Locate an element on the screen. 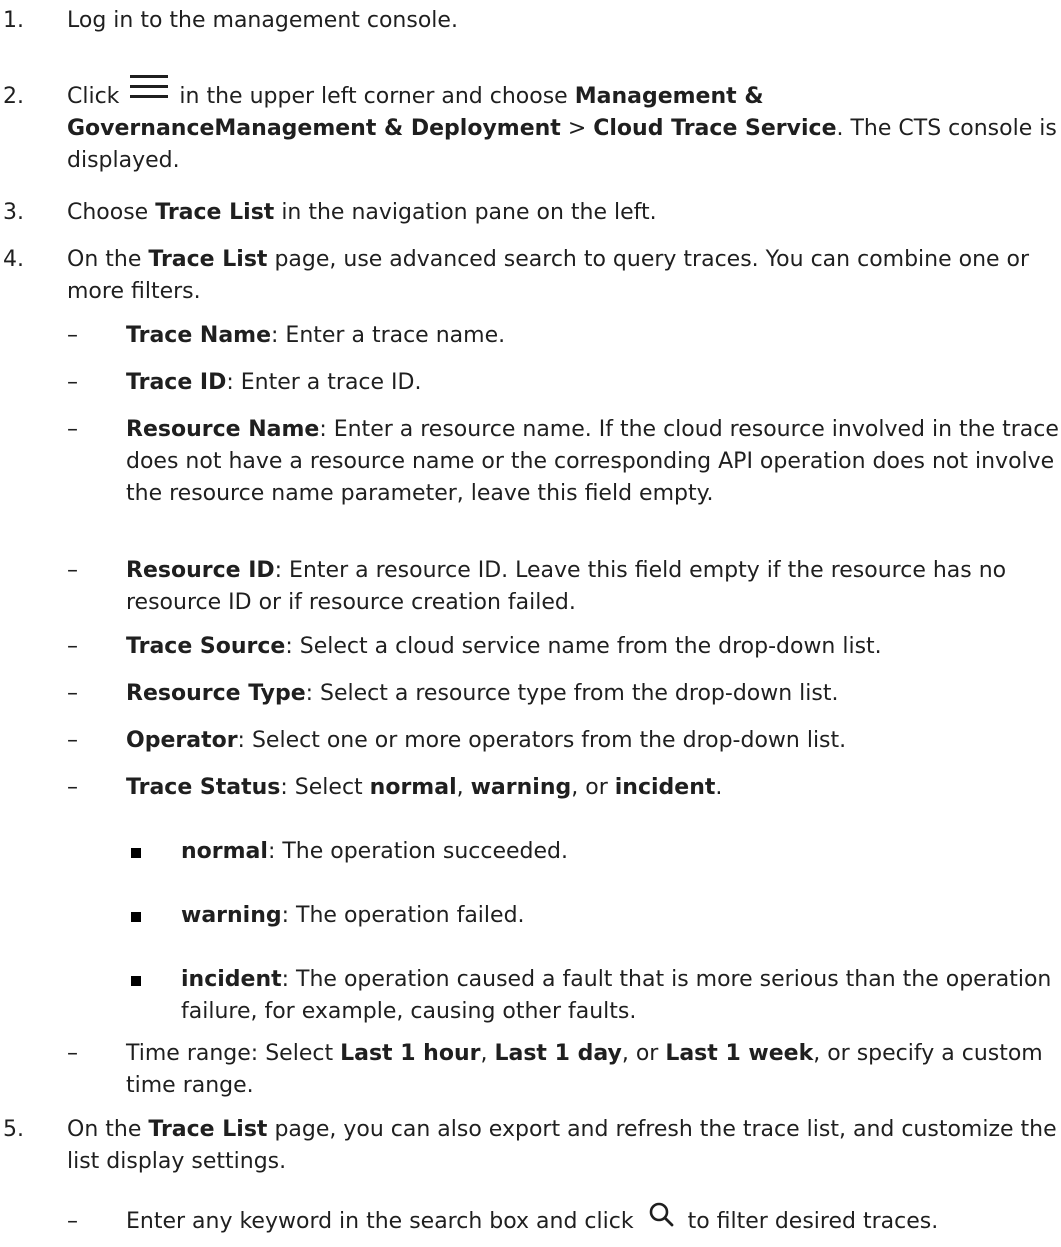 The height and width of the screenshot is (1247, 1061). step-number: 4. is located at coordinates (13, 259).